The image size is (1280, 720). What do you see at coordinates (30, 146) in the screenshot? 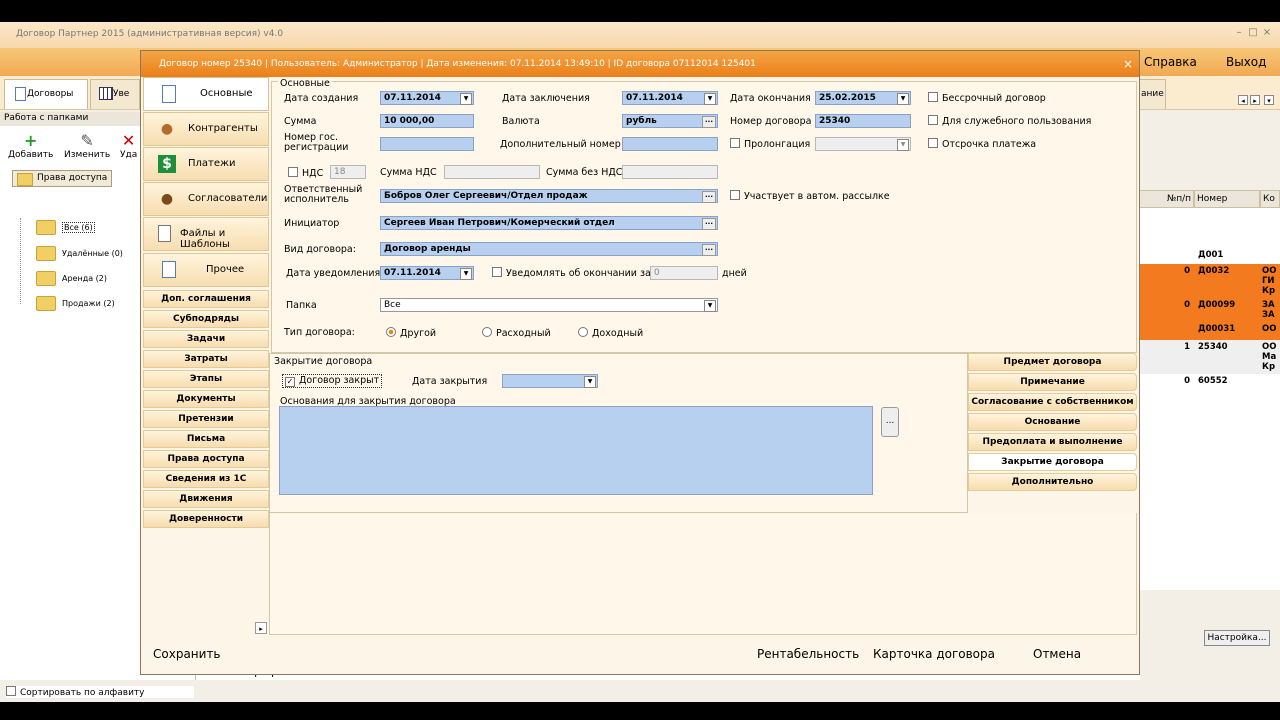
I see `add-button: + Добавить` at bounding box center [30, 146].